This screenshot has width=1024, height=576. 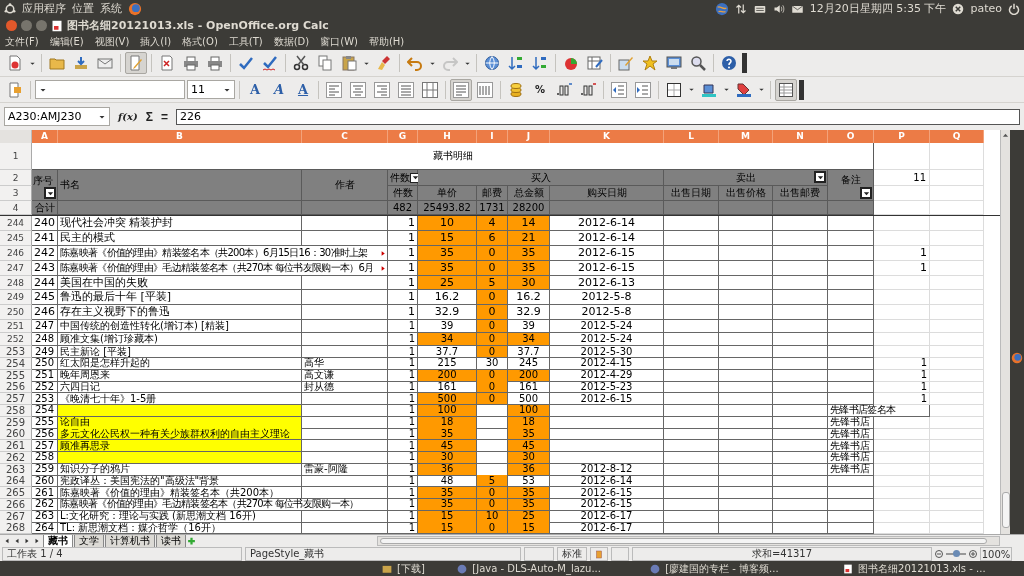 I want to click on table-cell: 美国在中国的失败, so click(x=180, y=283).